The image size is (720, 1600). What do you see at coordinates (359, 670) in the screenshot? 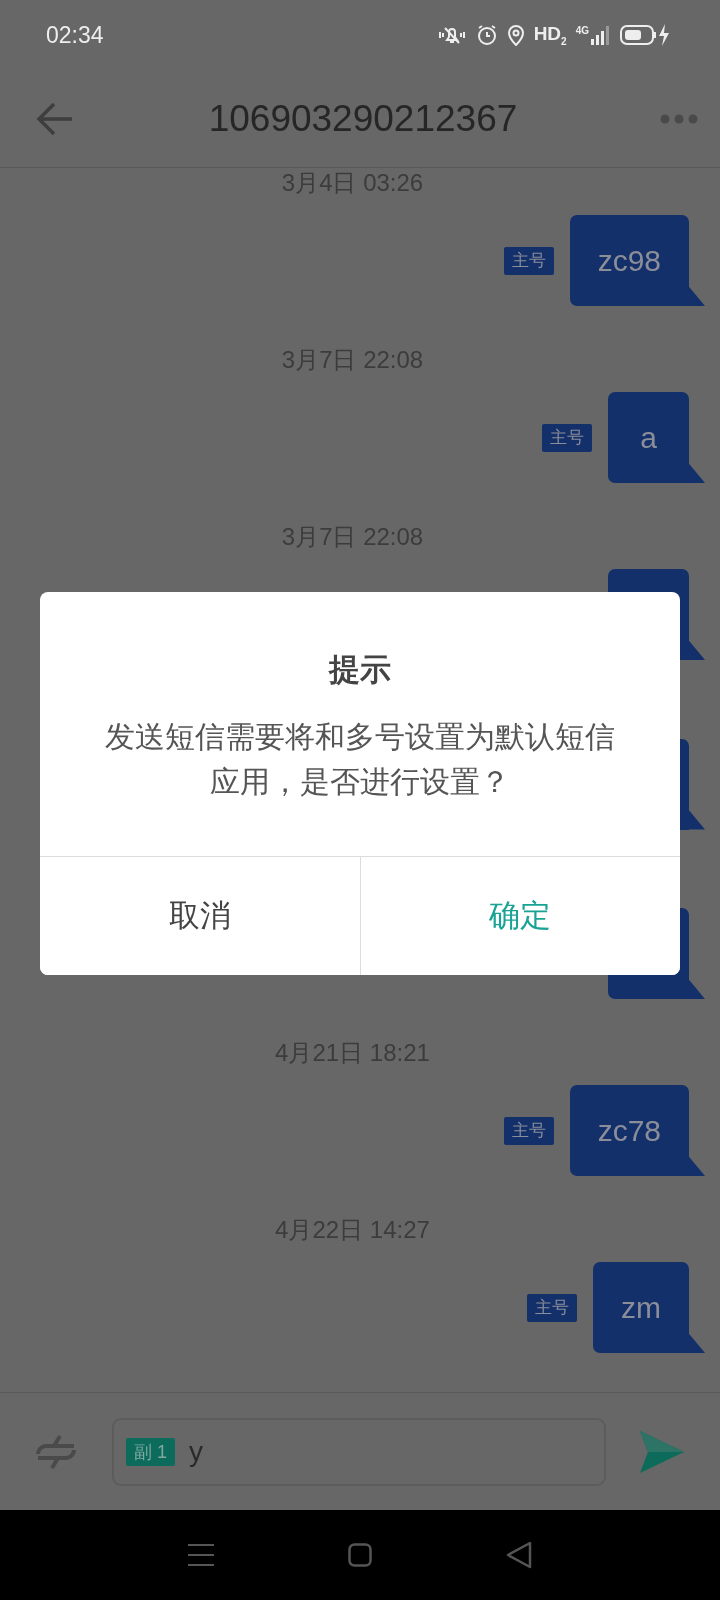
I see `dialog-title: 提示` at bounding box center [359, 670].